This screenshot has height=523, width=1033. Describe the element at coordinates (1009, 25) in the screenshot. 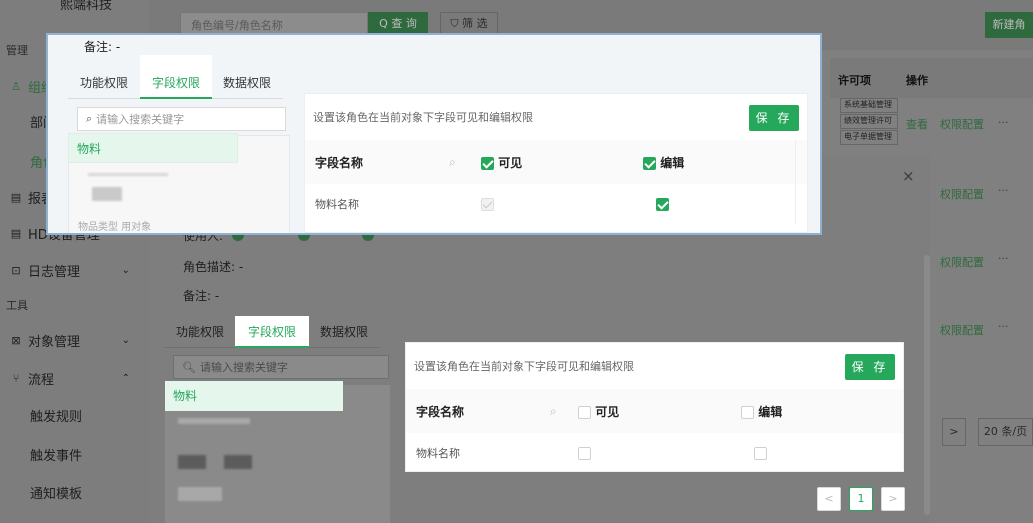

I see `new-role-button: 新建角` at that location.